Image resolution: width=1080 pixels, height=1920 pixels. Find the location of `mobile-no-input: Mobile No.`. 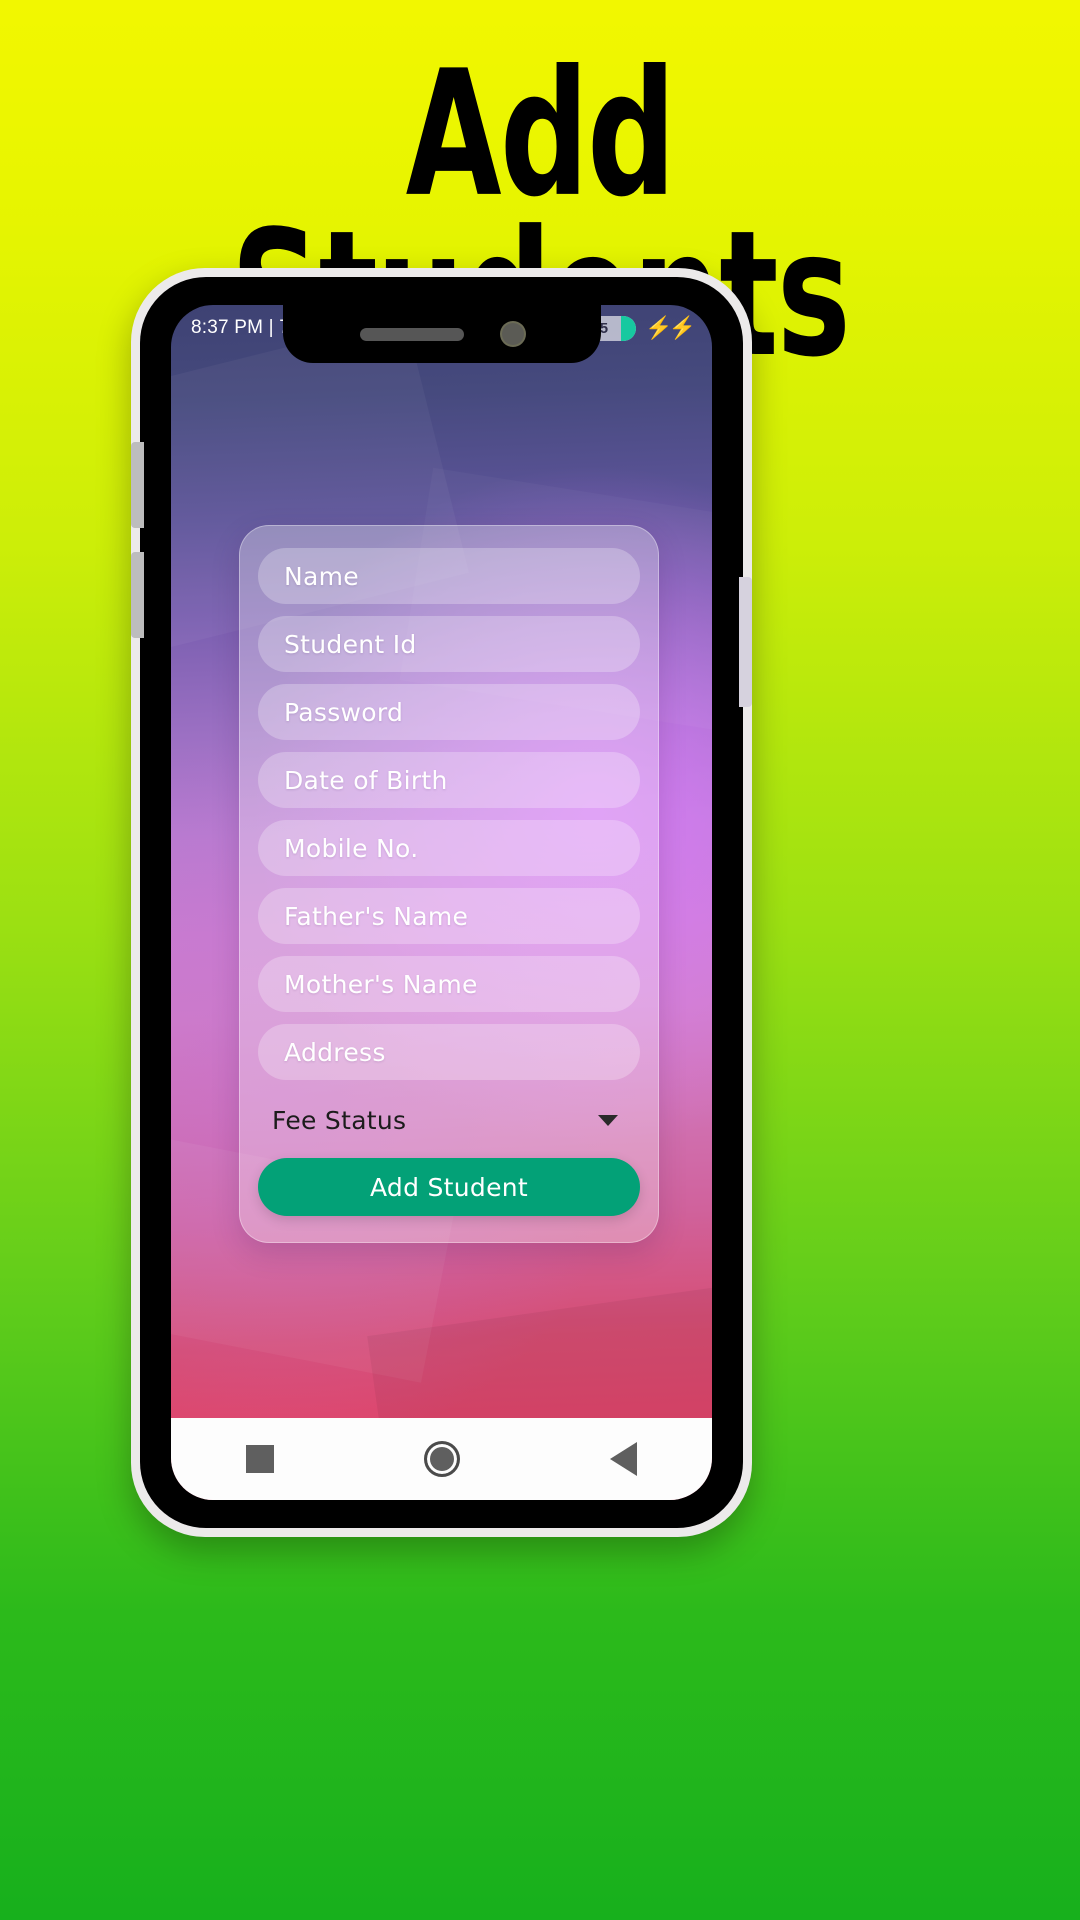

mobile-no-input: Mobile No. is located at coordinates (449, 848).